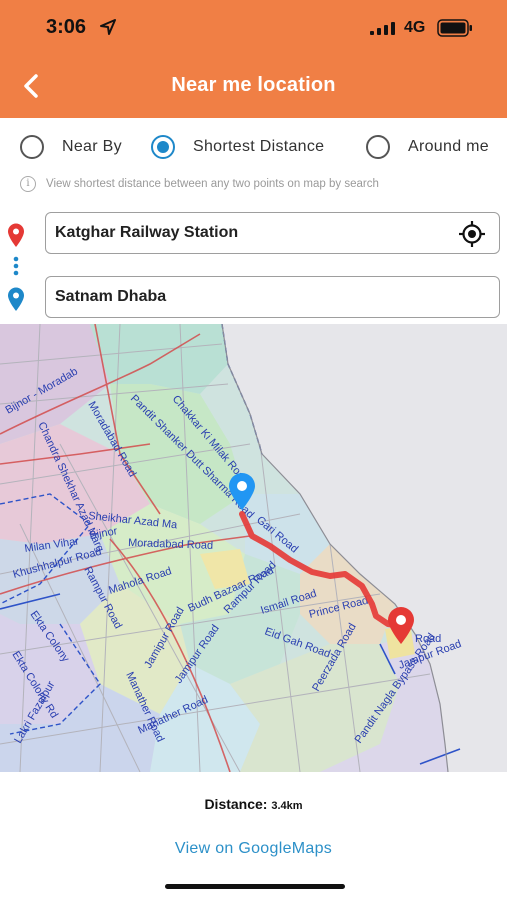 The image size is (507, 900). I want to click on mode-label: Shortest Distance, so click(259, 146).